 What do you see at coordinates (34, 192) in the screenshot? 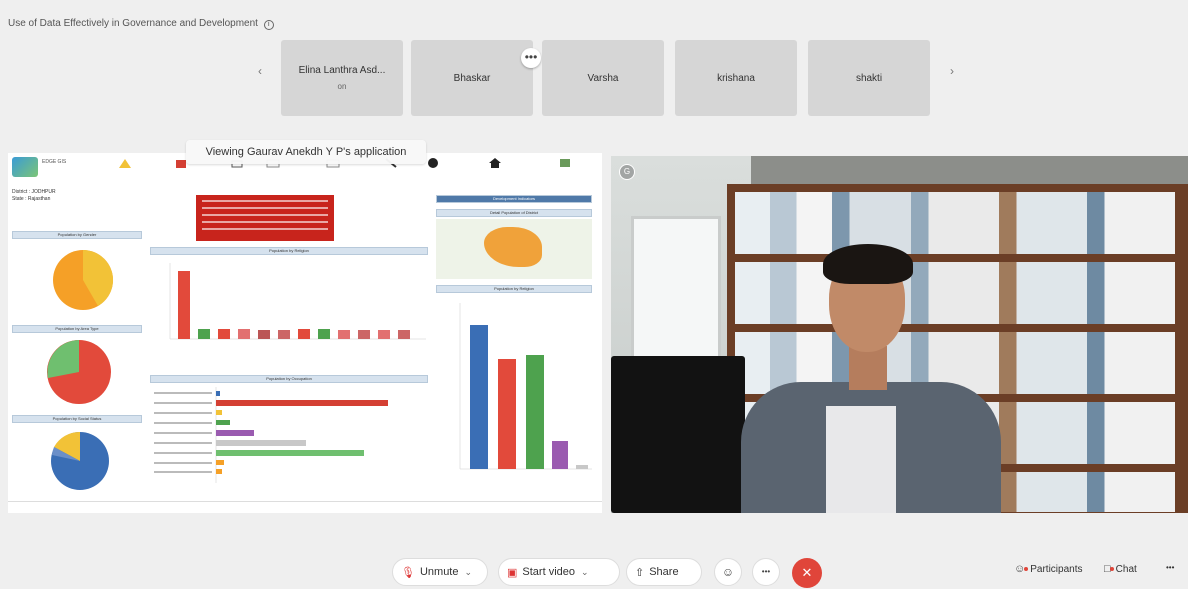
I see `dashboard-district: District : JODHPUR` at bounding box center [34, 192].